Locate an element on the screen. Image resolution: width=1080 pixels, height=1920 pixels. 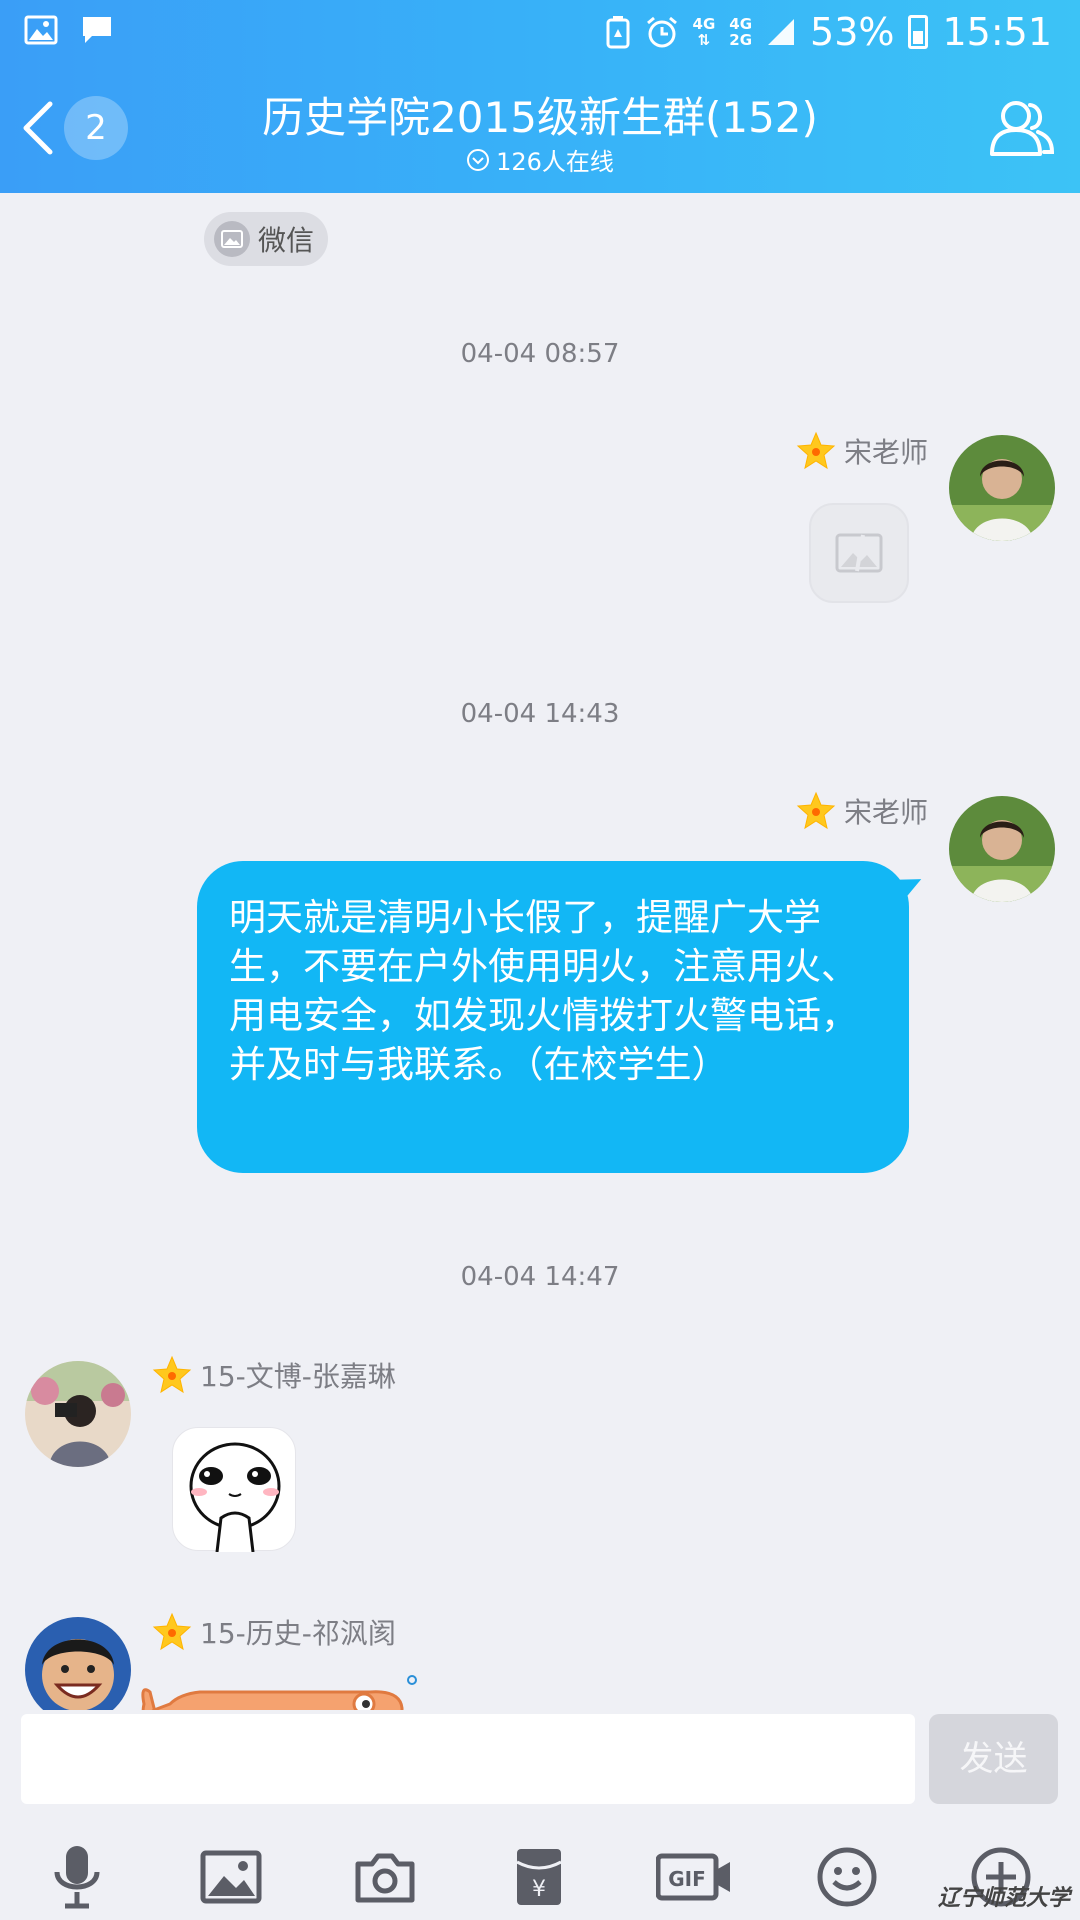
network-indicator-2: 4G 2G is located at coordinates (741, 32).